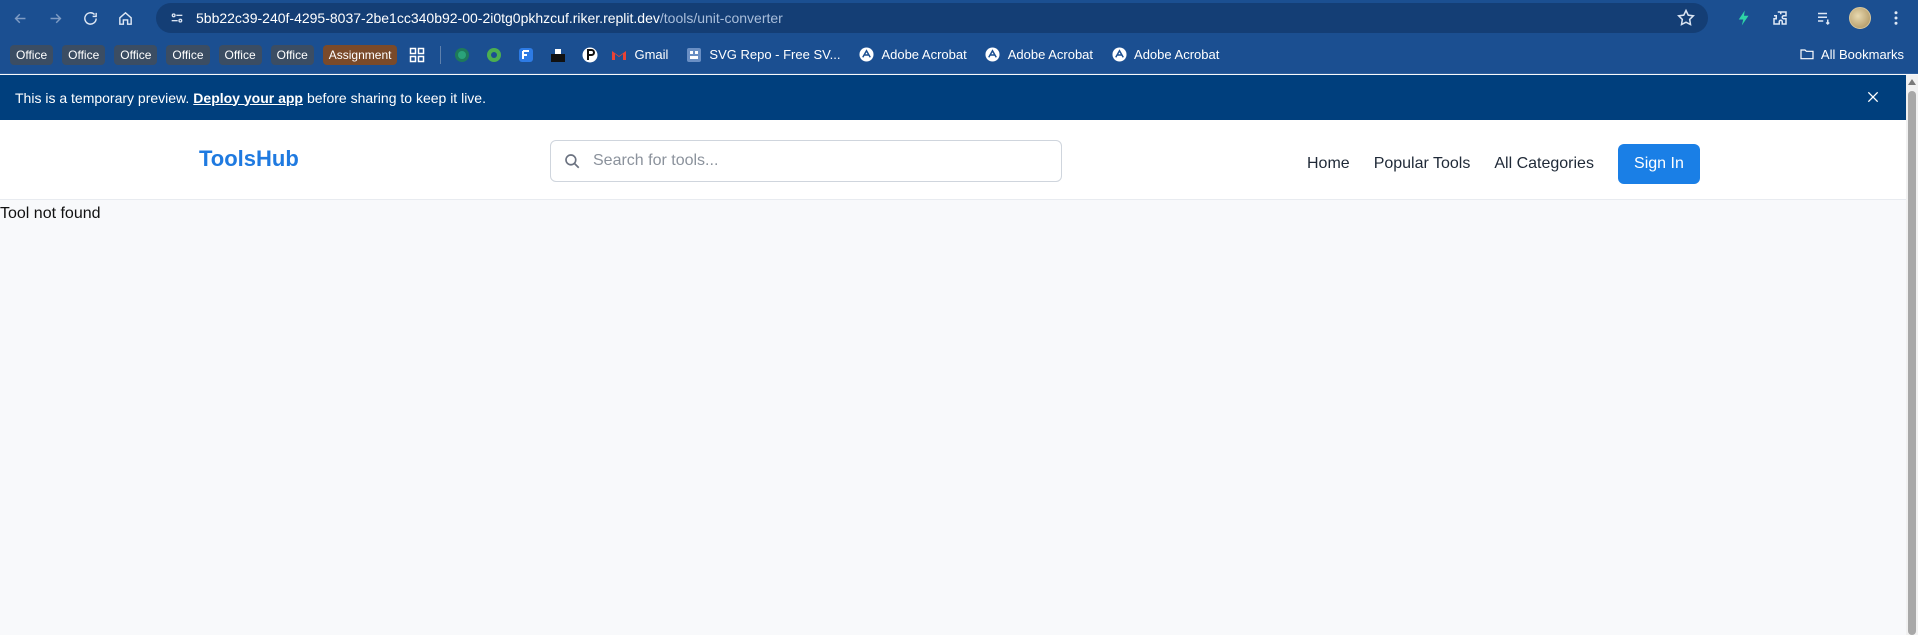  Describe the element at coordinates (102, 97) in the screenshot. I see `banner-text-before: This is a temporary preview.` at that location.